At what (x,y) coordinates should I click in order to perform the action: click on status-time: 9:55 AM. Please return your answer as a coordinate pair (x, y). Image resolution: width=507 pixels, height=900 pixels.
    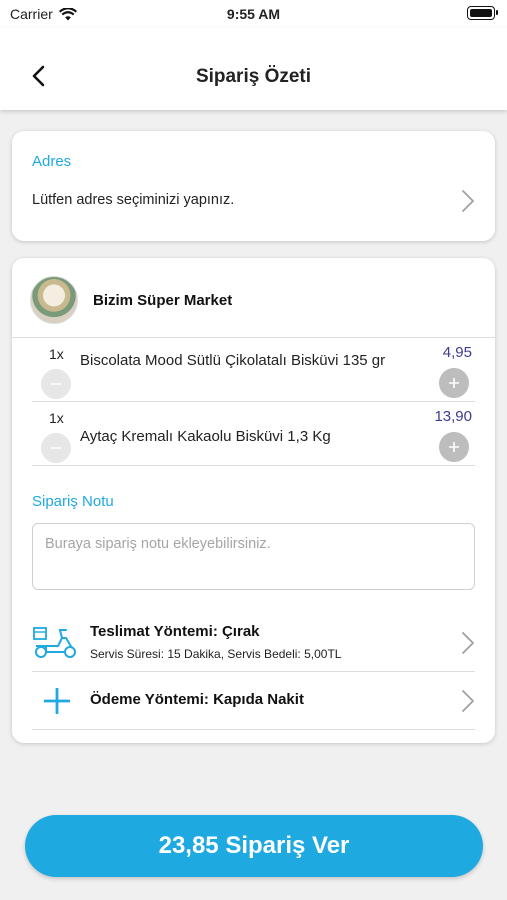
    Looking at the image, I should click on (253, 14).